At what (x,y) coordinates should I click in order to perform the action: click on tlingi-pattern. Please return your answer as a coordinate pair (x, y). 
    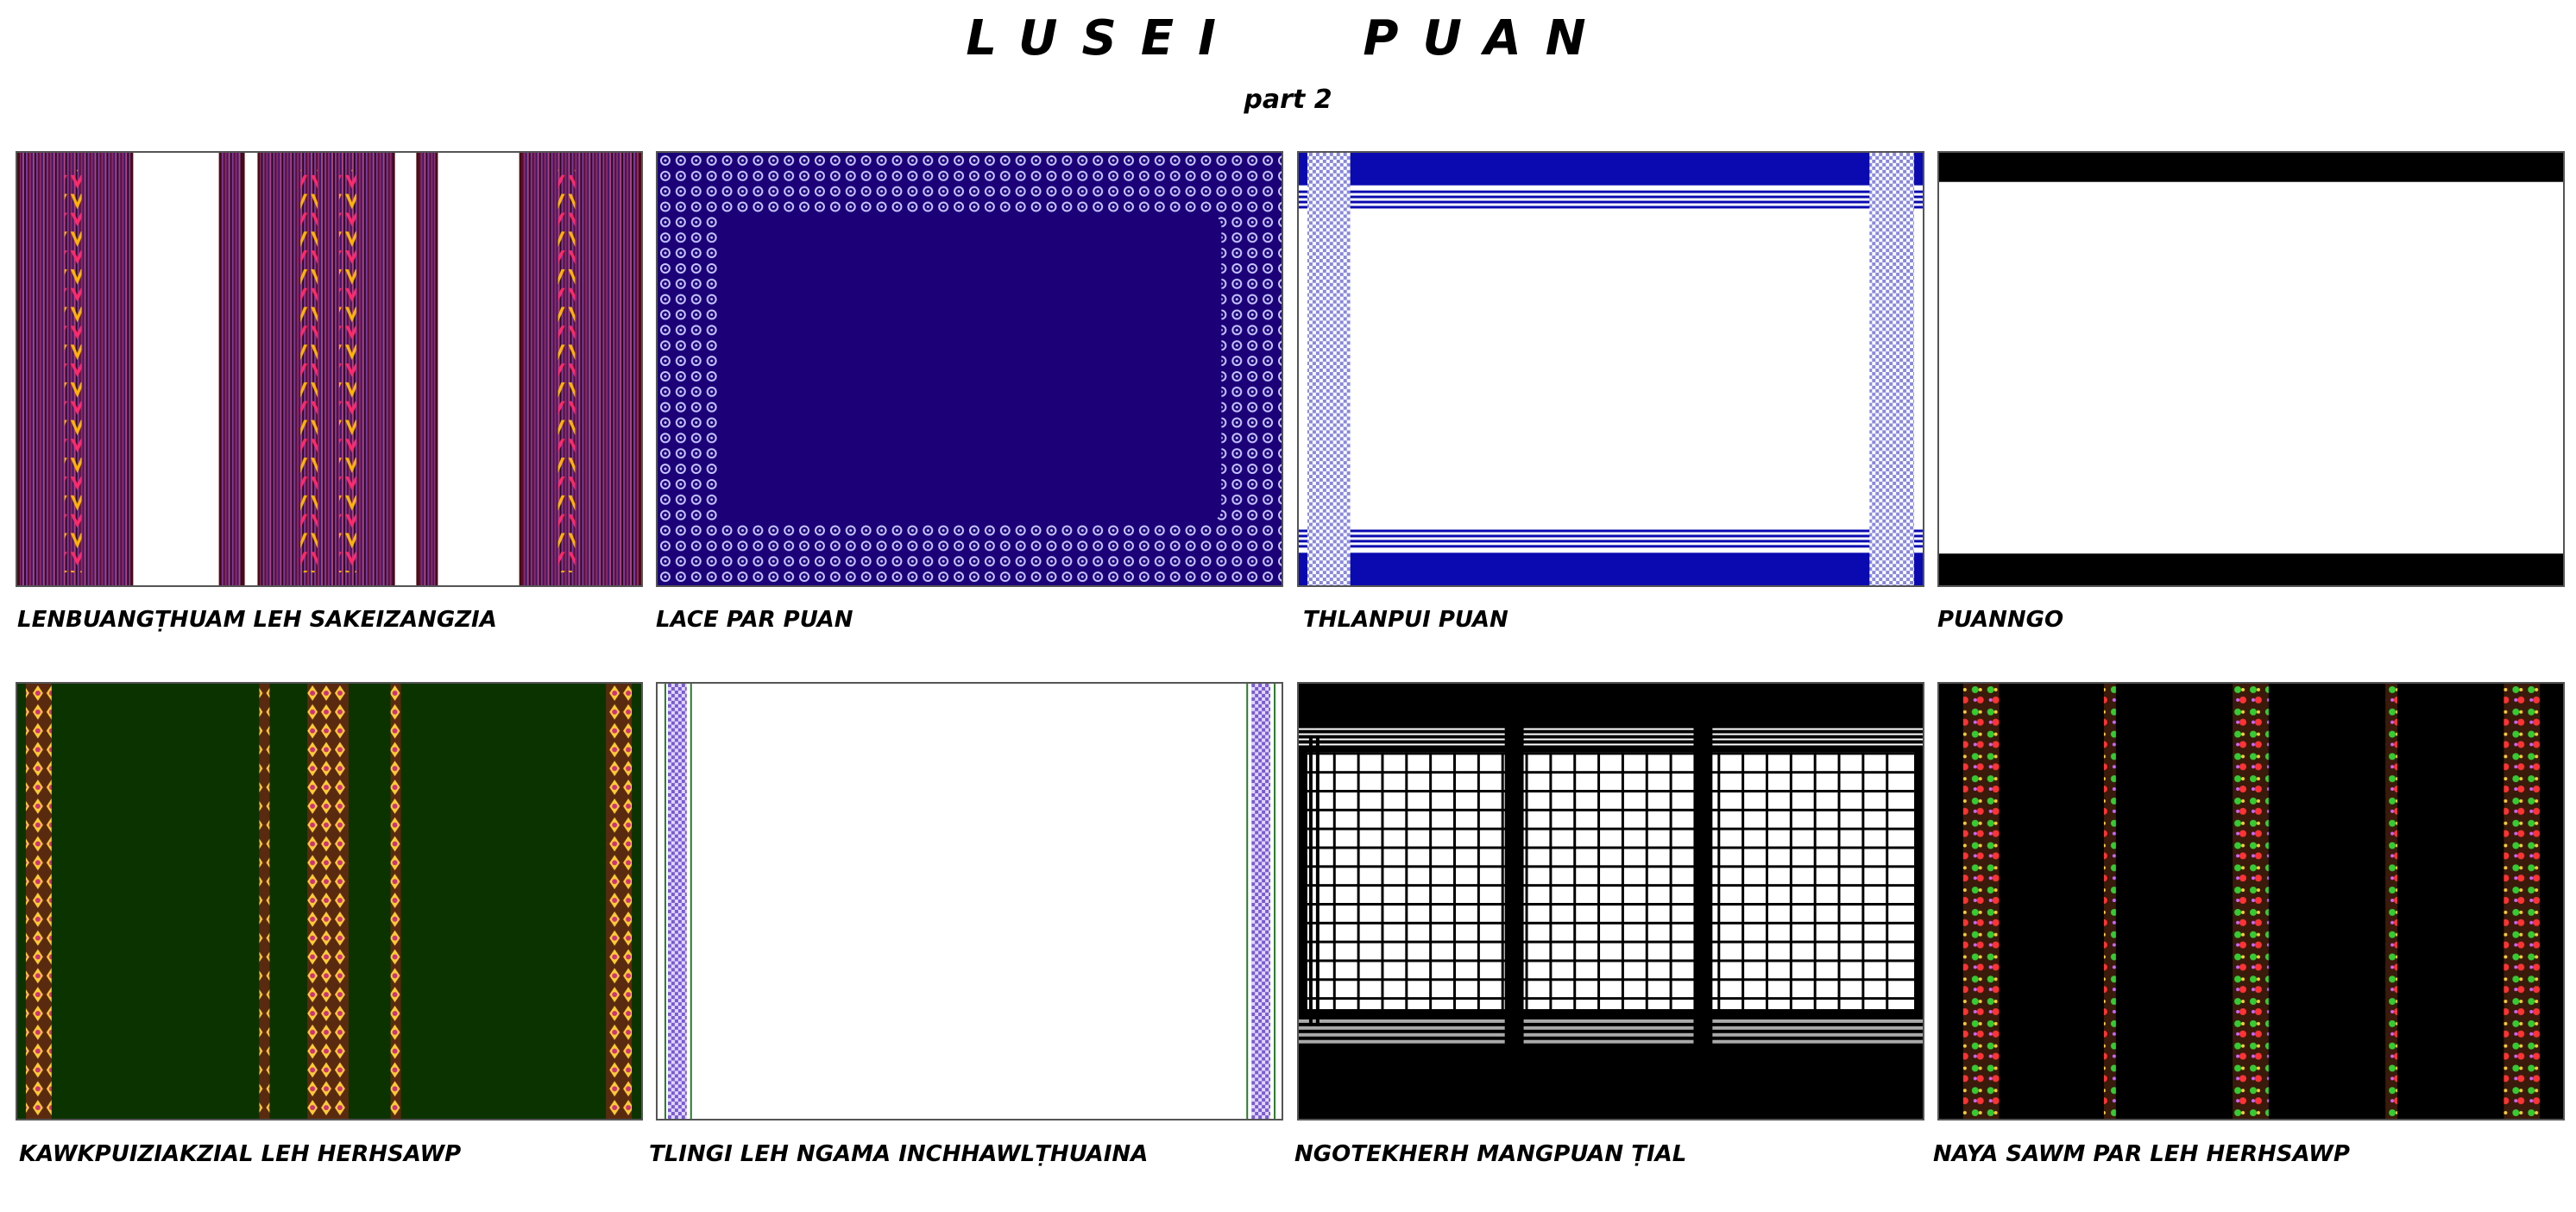
    Looking at the image, I should click on (970, 902).